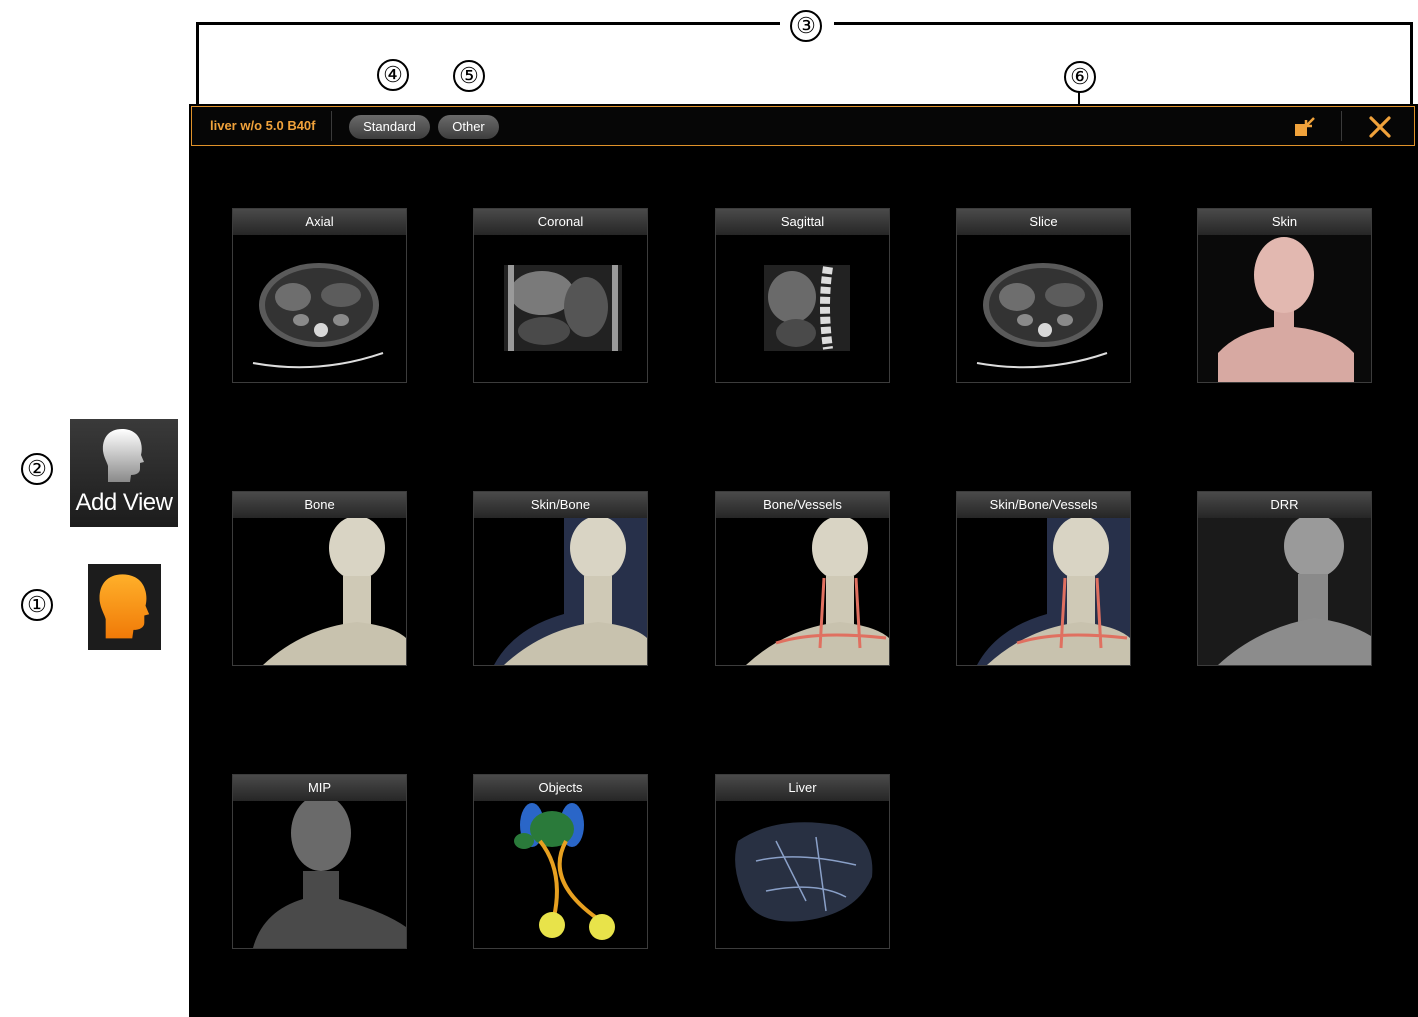 The height and width of the screenshot is (1017, 1418). Describe the element at coordinates (1123, 23) in the screenshot. I see `callout-bracket-top-right` at that location.